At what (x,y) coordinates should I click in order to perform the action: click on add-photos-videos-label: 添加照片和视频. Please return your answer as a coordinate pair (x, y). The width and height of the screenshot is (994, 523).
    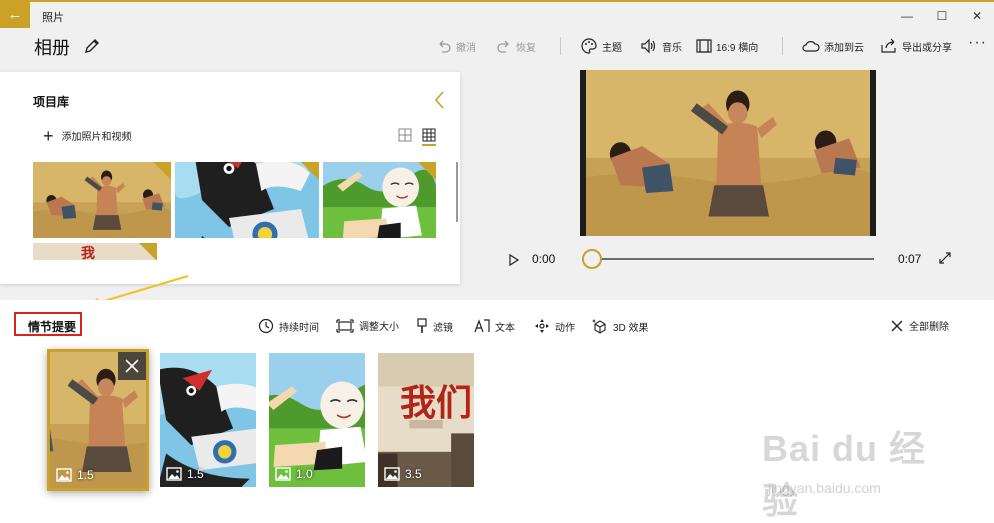
    Looking at the image, I should click on (96, 137).